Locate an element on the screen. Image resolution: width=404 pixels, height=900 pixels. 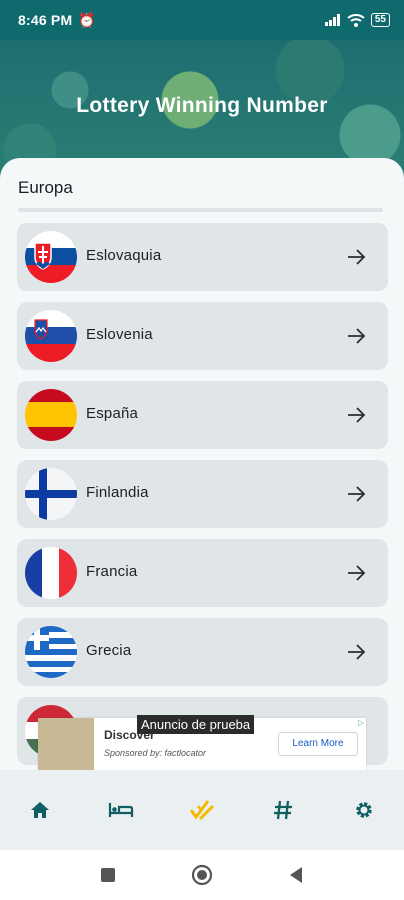
wifi-icon is located at coordinates (356, 20).